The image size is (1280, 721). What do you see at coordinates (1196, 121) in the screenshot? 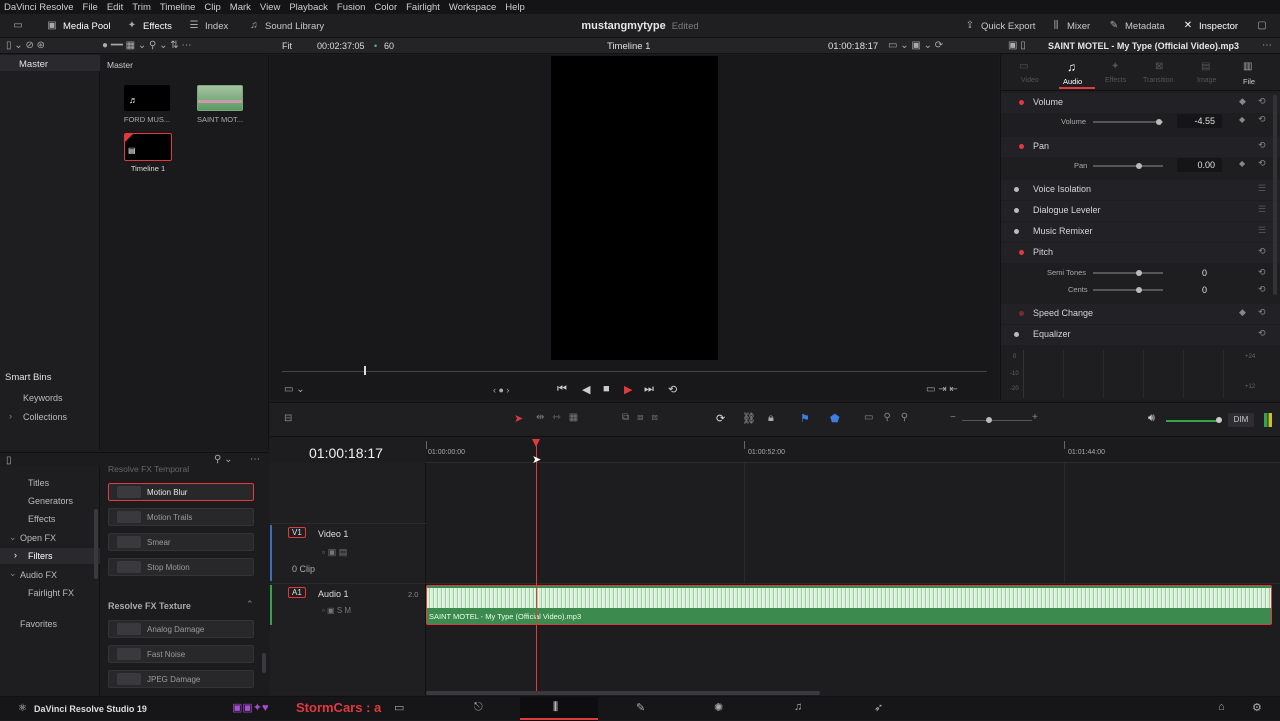
I see `volume-value: -4.55` at bounding box center [1196, 121].